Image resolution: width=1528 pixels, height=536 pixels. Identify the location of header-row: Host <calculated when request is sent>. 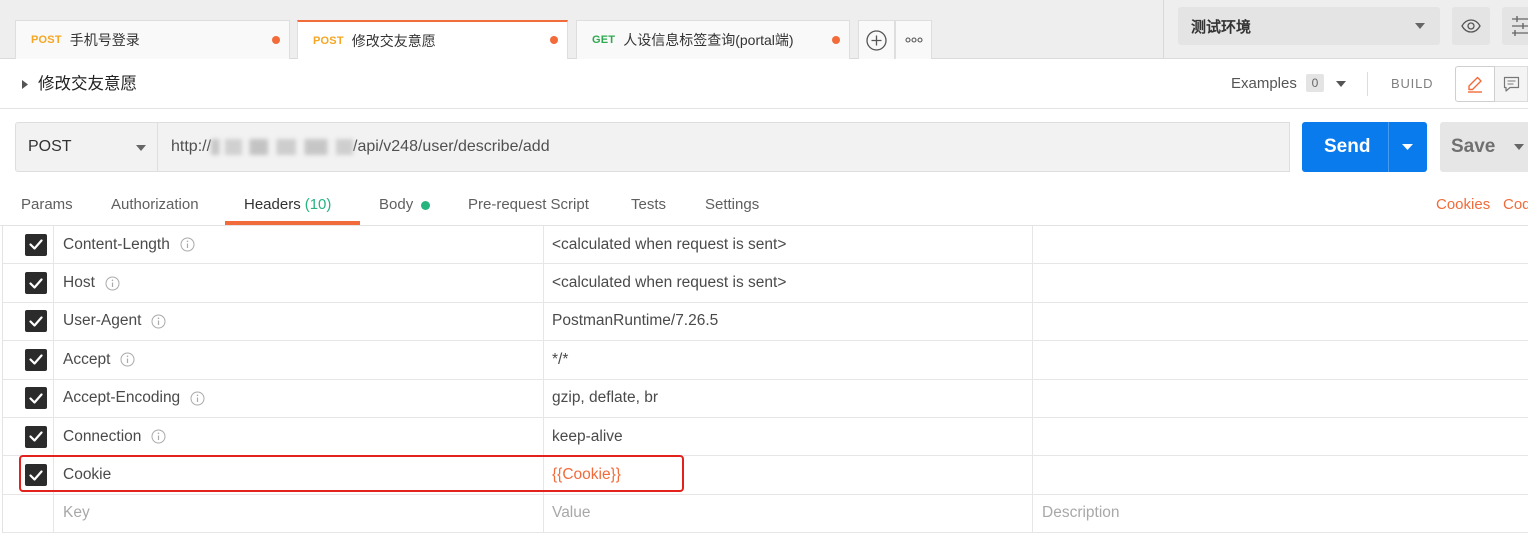
(765, 283).